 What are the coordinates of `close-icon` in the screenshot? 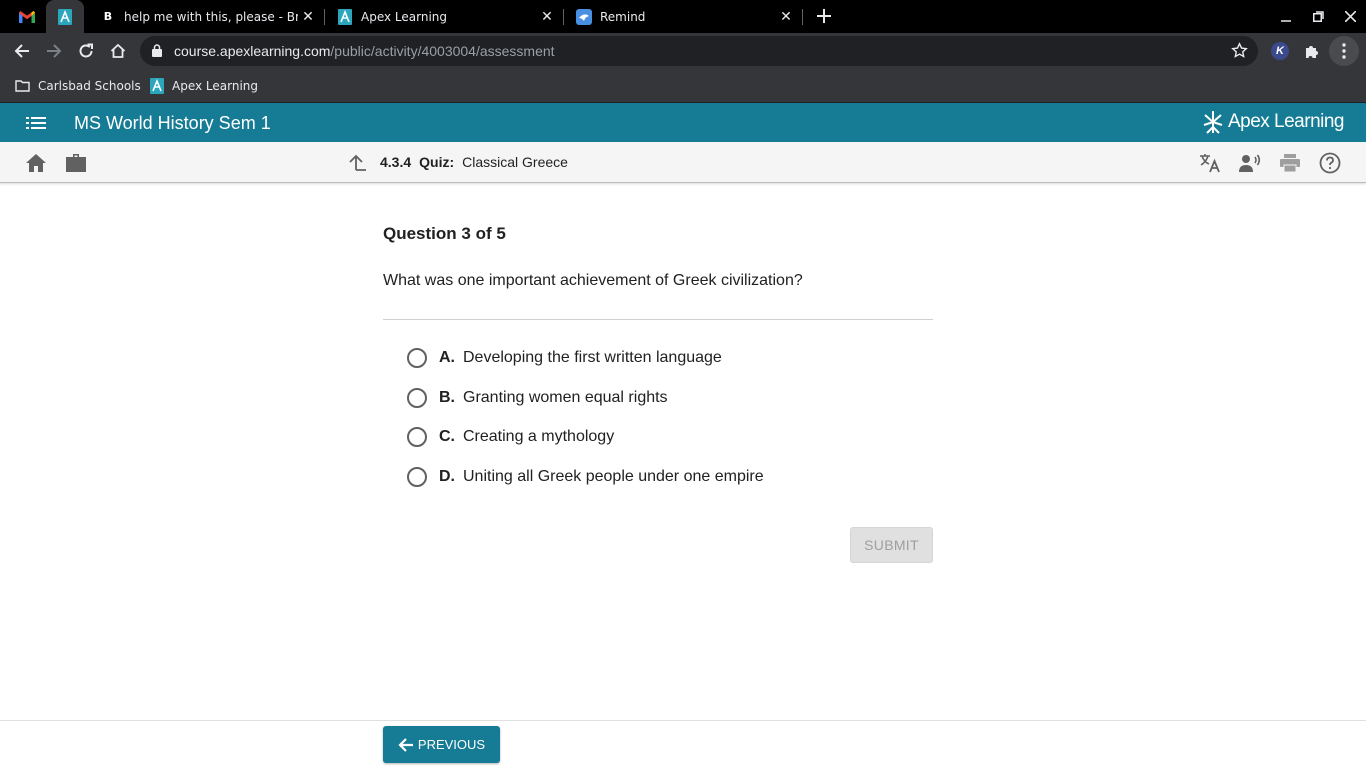 It's located at (1350, 16).